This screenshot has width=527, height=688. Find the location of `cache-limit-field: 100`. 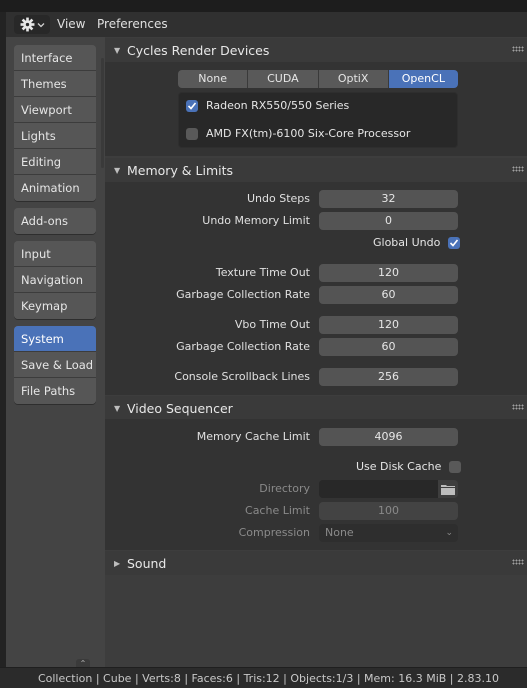

cache-limit-field: 100 is located at coordinates (388, 511).